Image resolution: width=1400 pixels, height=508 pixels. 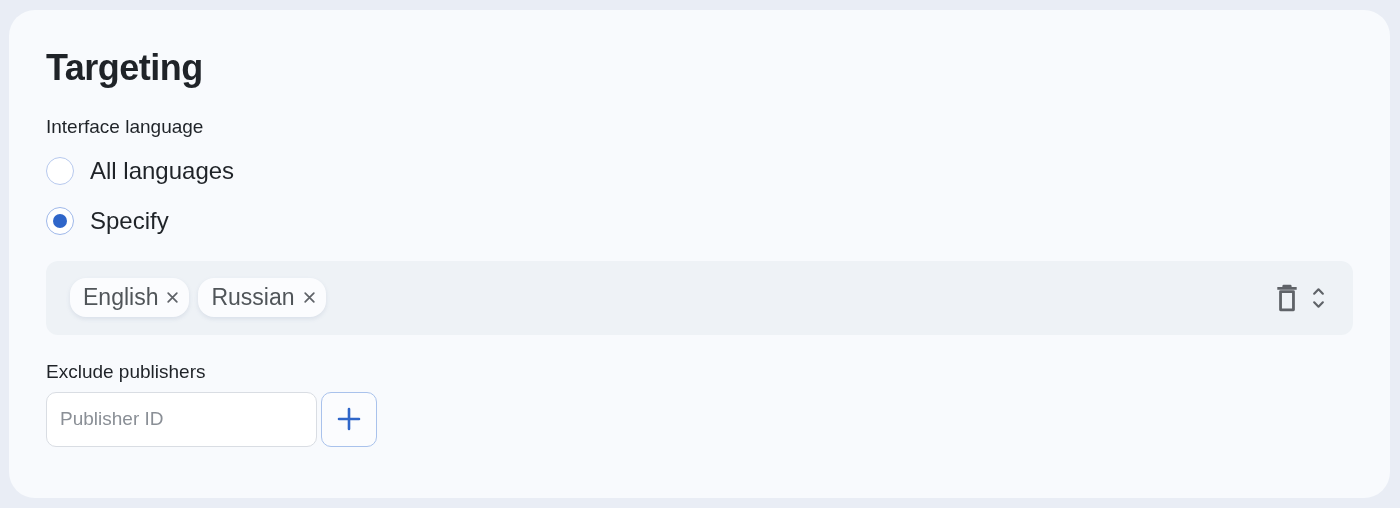 I want to click on add-button, so click(x=349, y=419).